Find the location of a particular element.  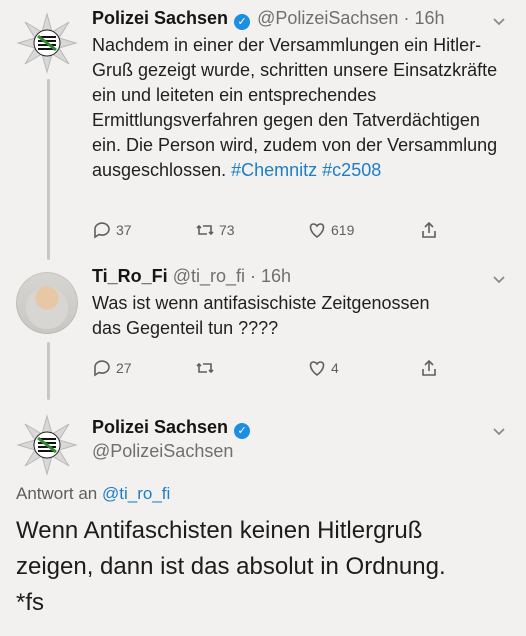

tweet-header: Polizei Sachsen ✓ @PolizeiSachsen · 16h is located at coordinates (268, 19).